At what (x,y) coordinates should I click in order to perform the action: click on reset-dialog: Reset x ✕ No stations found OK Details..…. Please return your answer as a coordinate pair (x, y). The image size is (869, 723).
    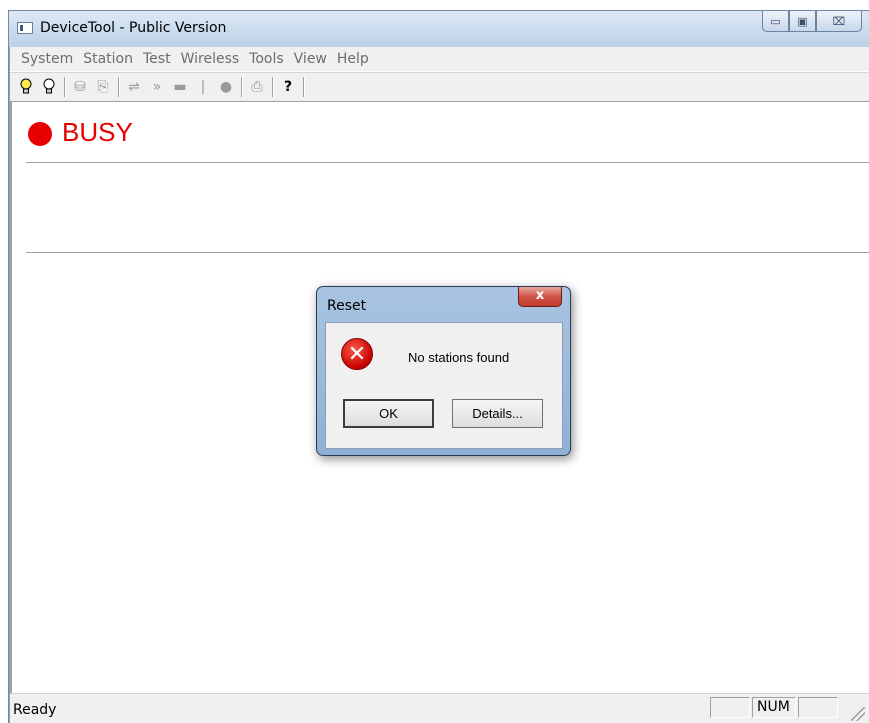
    Looking at the image, I should click on (443, 371).